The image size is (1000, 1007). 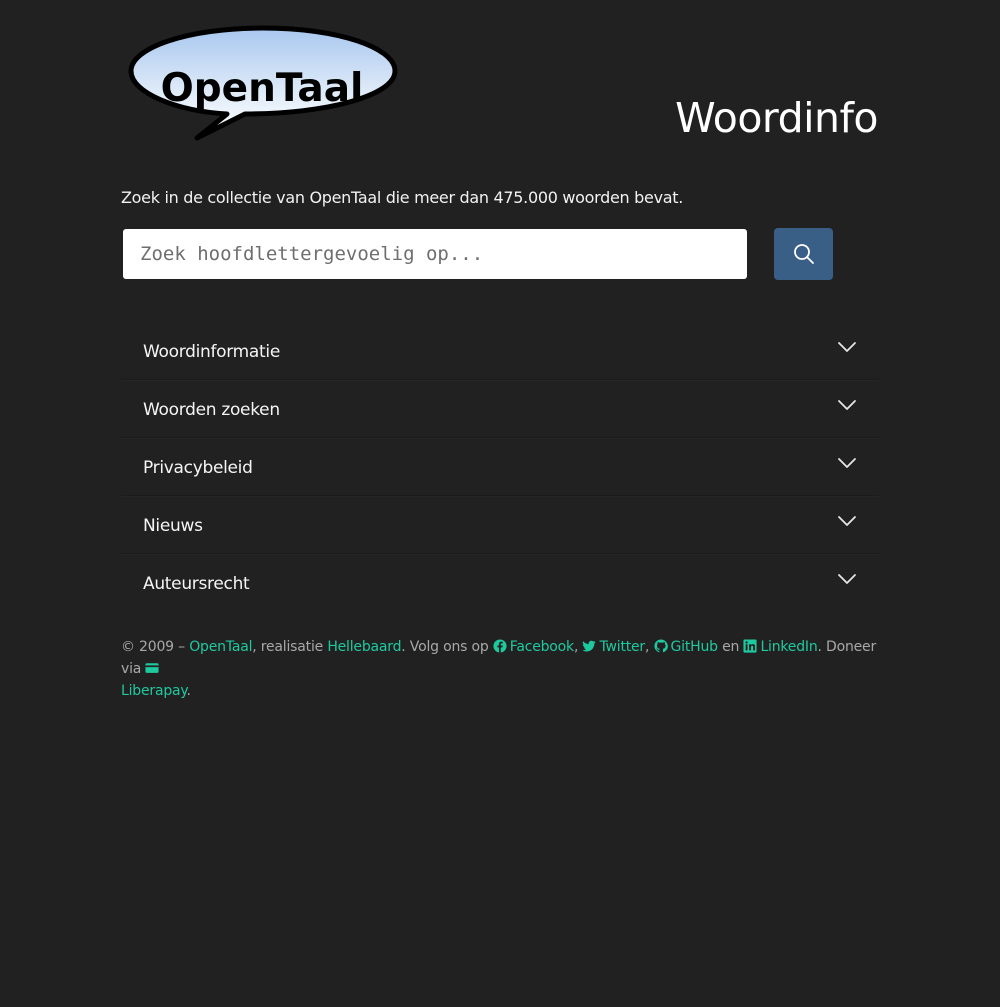 I want to click on linkedin-link: LinkedIn, so click(x=780, y=647).